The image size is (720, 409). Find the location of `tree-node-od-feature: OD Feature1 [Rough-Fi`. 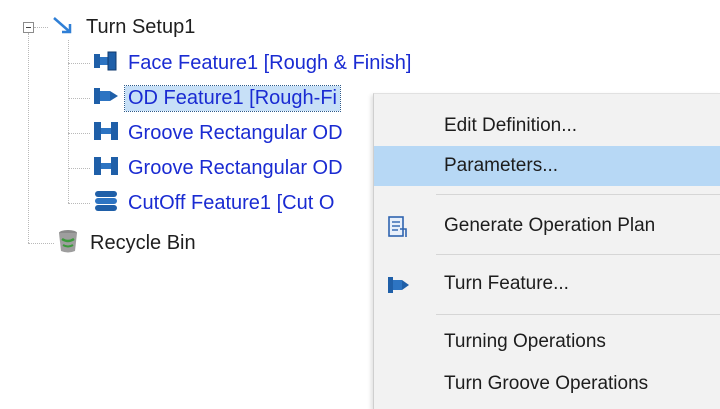

tree-node-od-feature: OD Feature1 [Rough-Fi is located at coordinates (216, 98).